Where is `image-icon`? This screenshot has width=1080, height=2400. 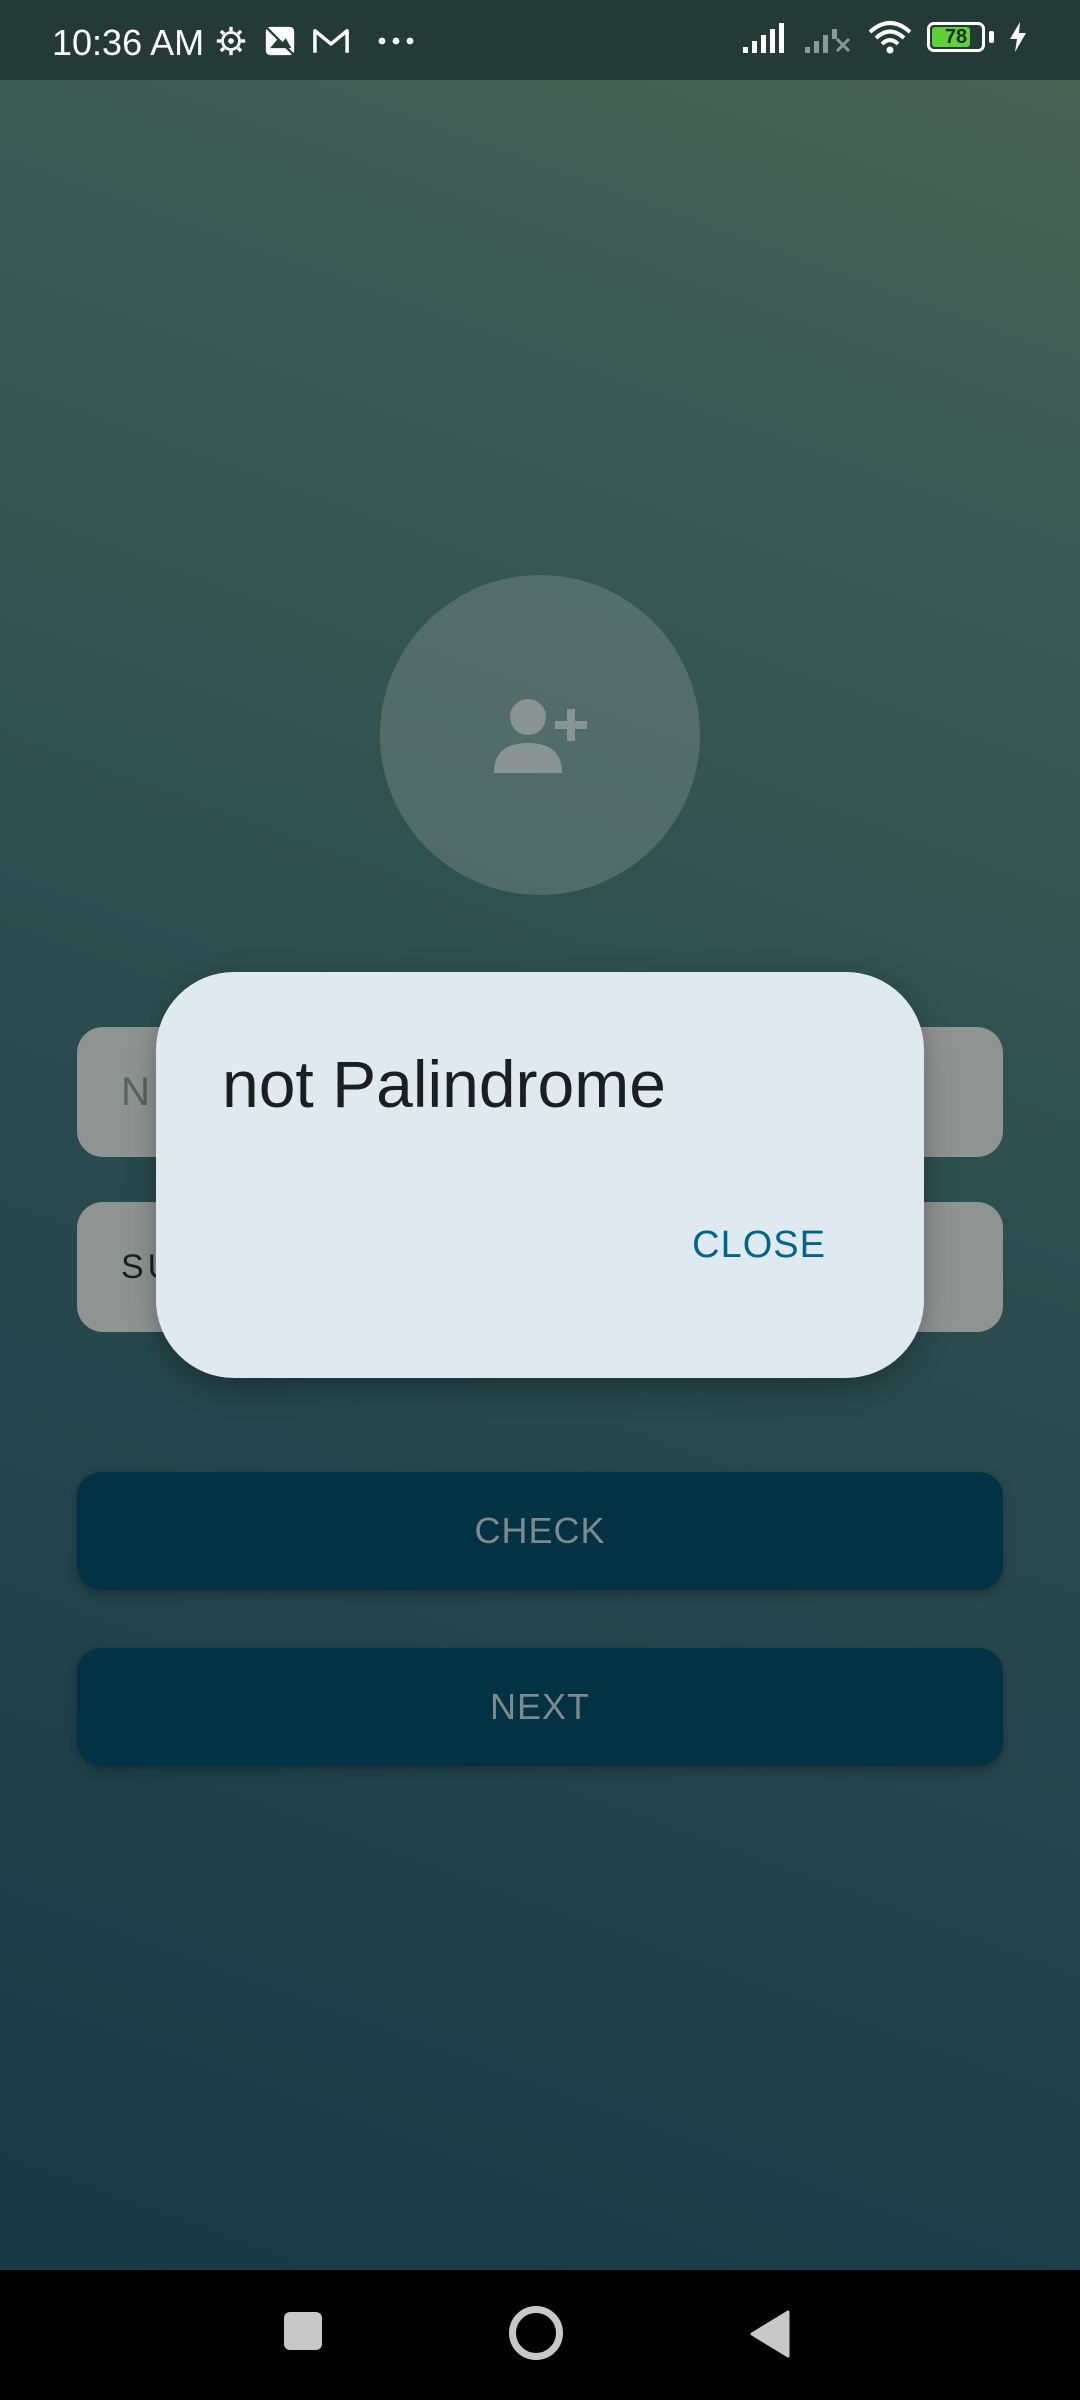
image-icon is located at coordinates (280, 41).